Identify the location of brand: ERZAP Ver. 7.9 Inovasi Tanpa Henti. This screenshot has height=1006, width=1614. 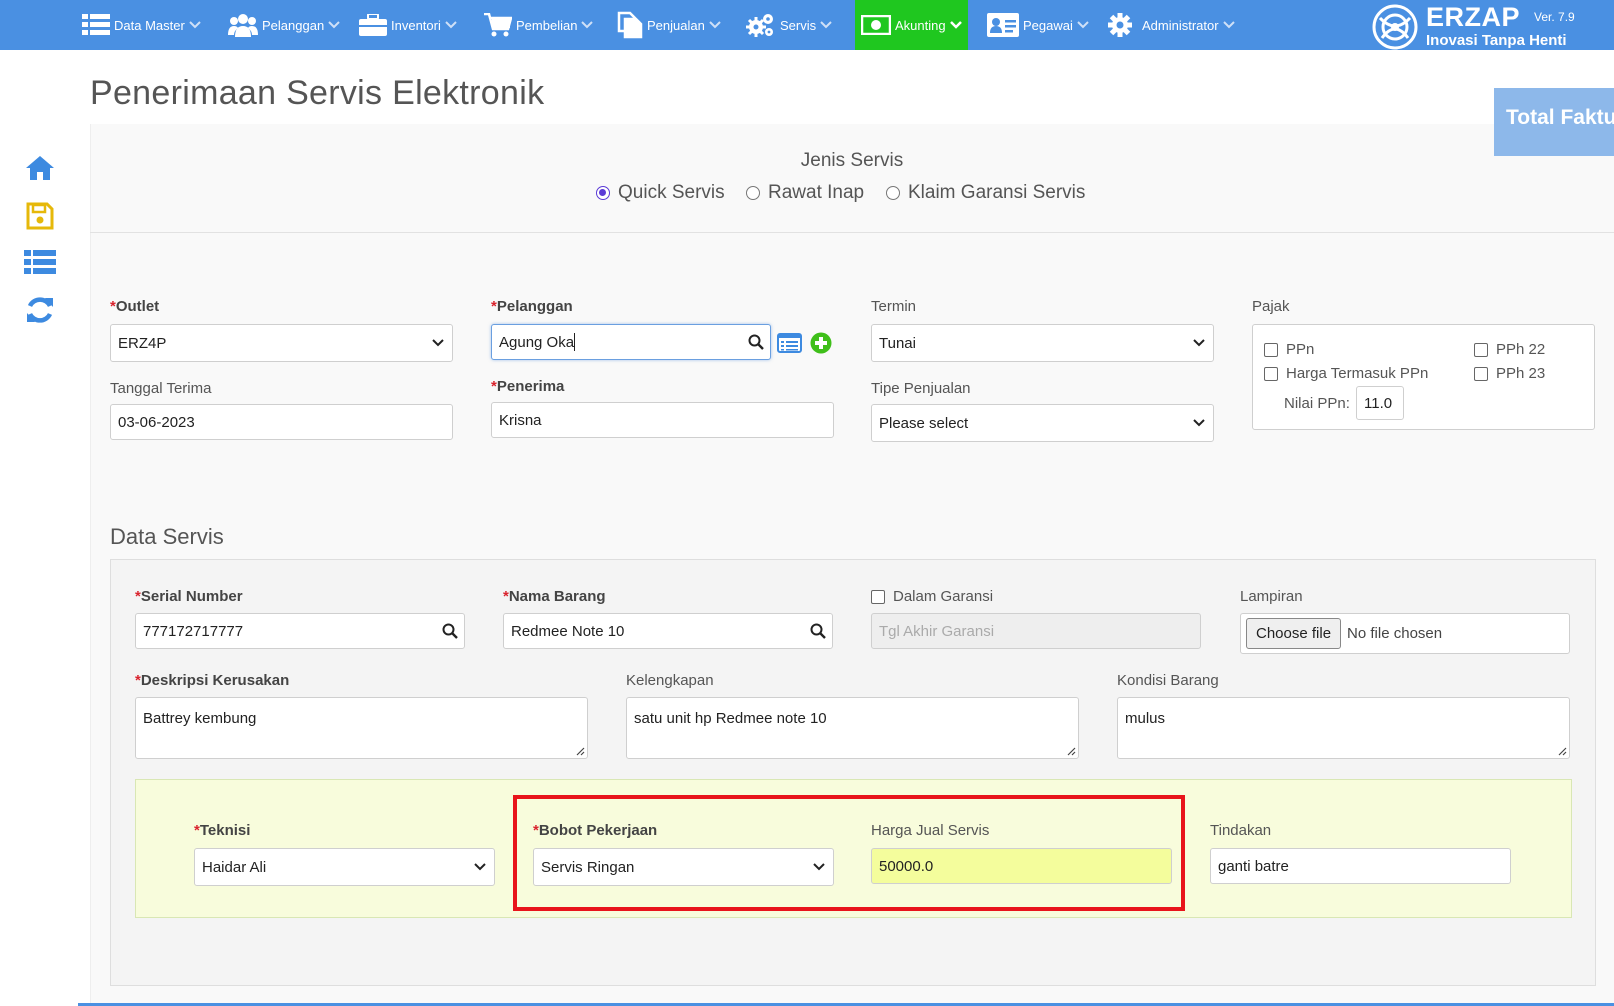
(1492, 26).